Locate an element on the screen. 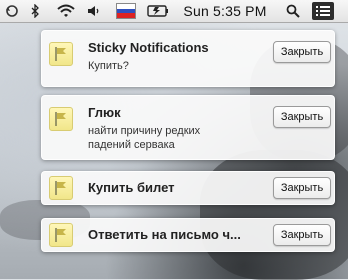  notification-body: найти причину редких падений сервака is located at coordinates (144, 138).